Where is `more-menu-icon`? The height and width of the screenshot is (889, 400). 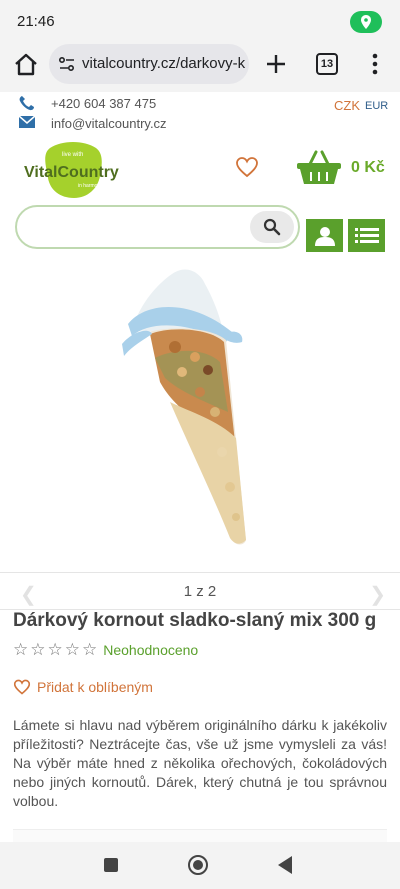 more-menu-icon is located at coordinates (375, 64).